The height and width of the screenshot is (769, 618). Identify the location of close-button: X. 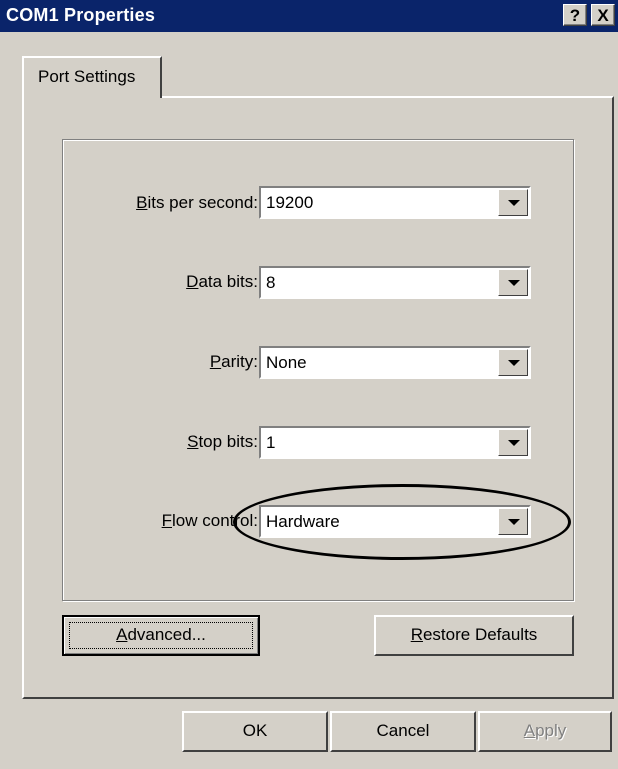
(603, 15).